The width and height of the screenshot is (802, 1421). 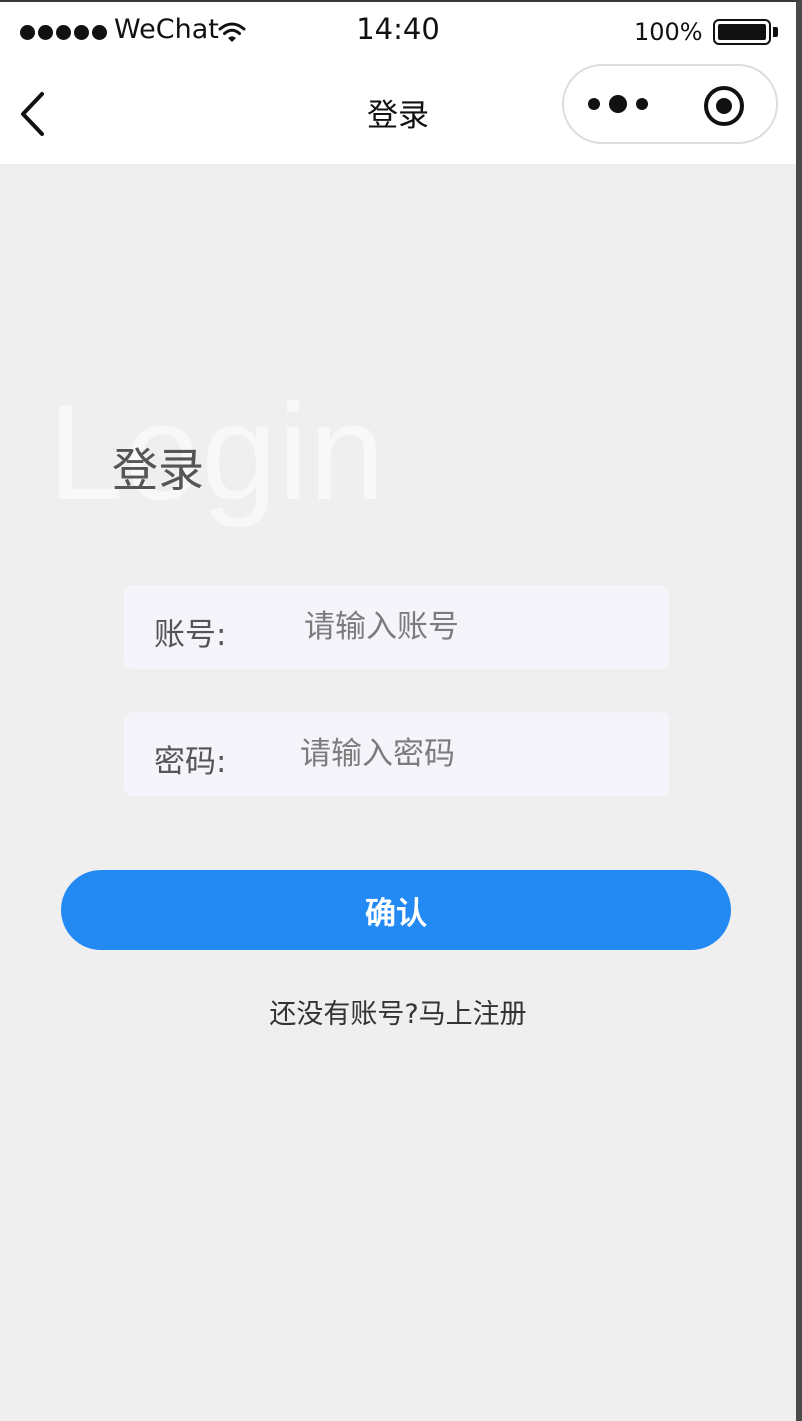 What do you see at coordinates (742, 32) in the screenshot?
I see `battery-icon` at bounding box center [742, 32].